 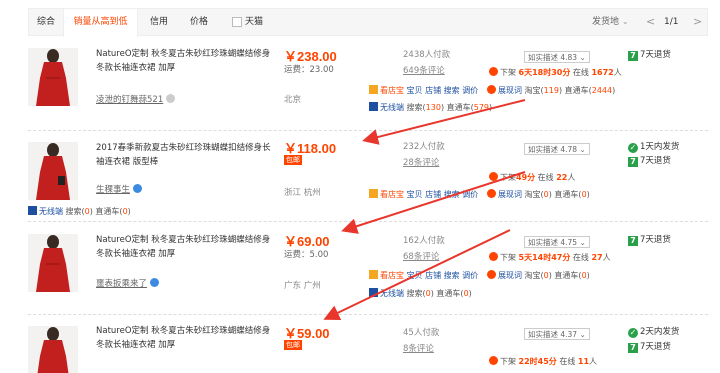 I want to click on service-tag: ✓ 1天内发货, so click(x=654, y=147).